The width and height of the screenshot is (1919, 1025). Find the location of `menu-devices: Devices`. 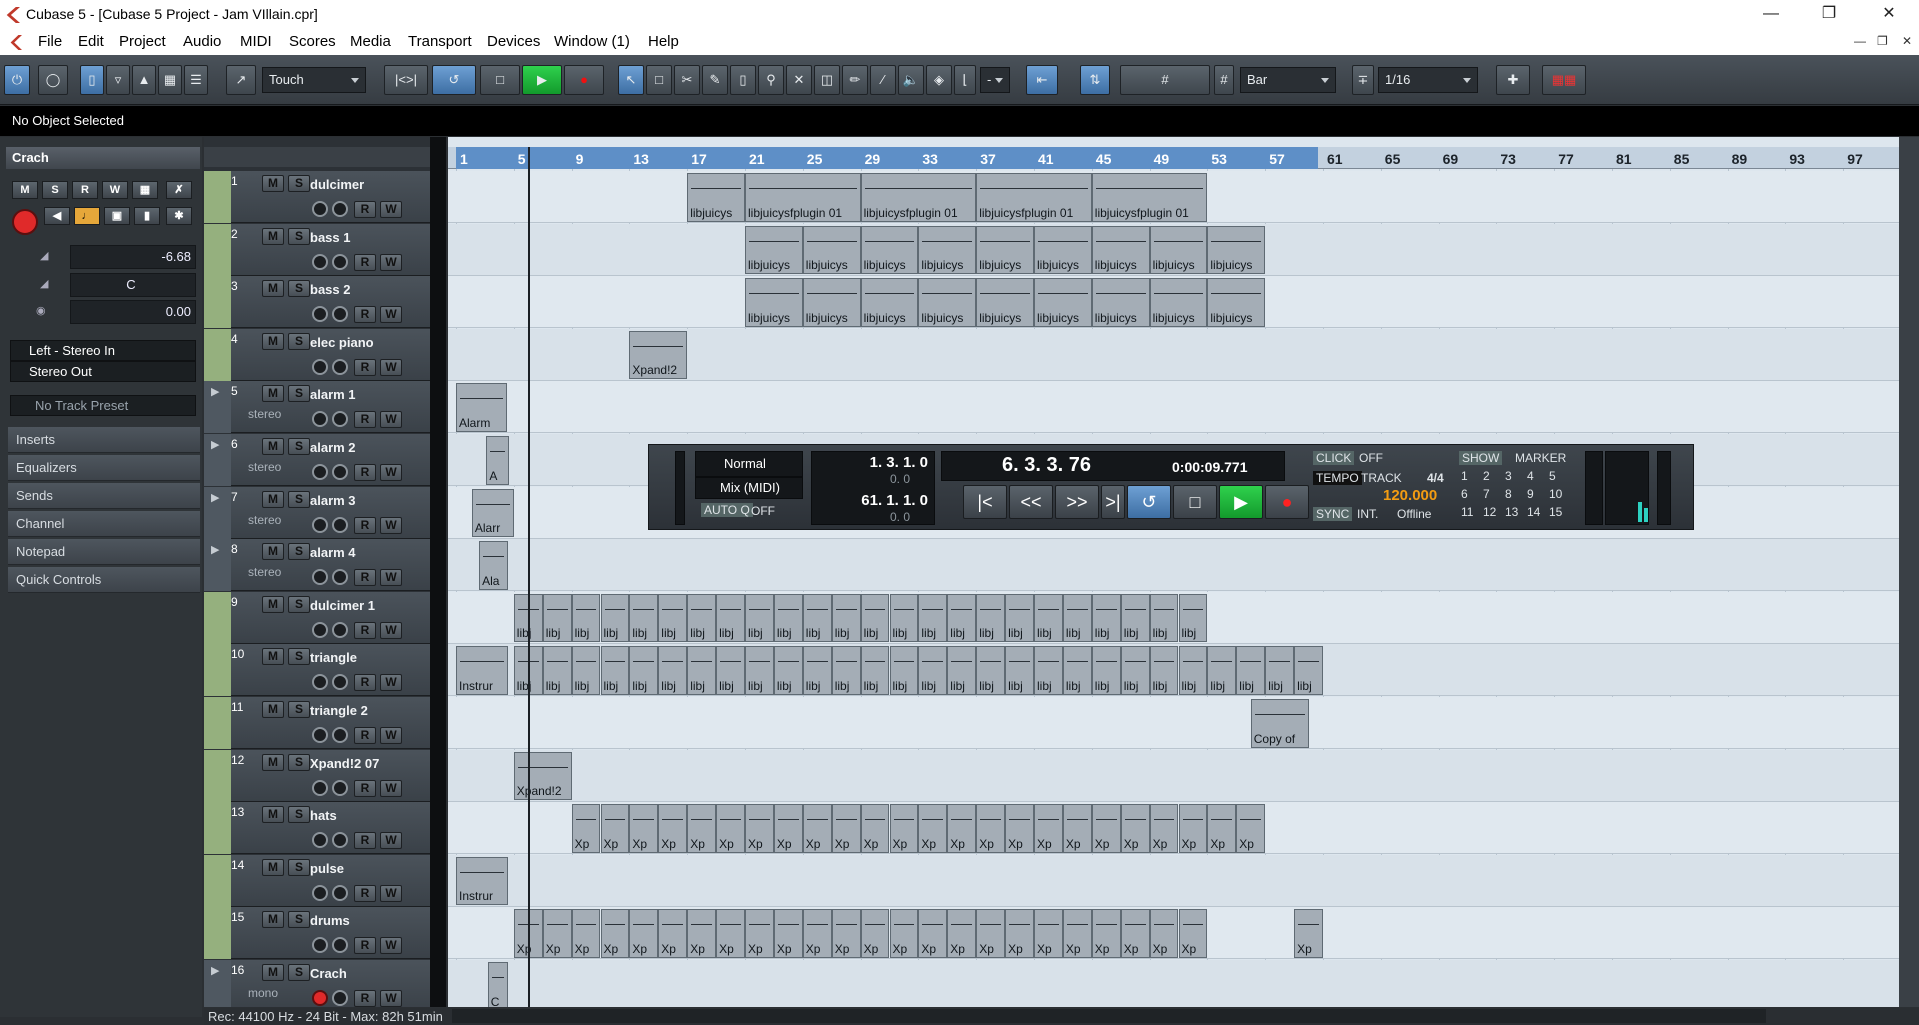

menu-devices: Devices is located at coordinates (513, 41).